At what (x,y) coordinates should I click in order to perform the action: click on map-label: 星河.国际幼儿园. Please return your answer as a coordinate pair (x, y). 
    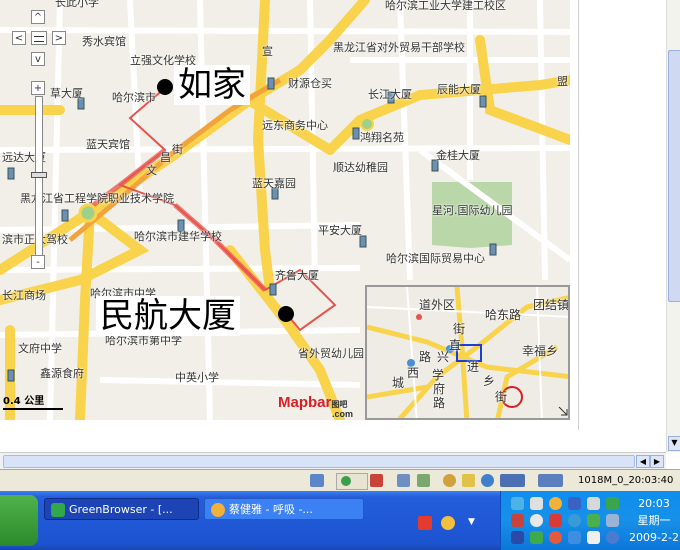
    Looking at the image, I should click on (472, 210).